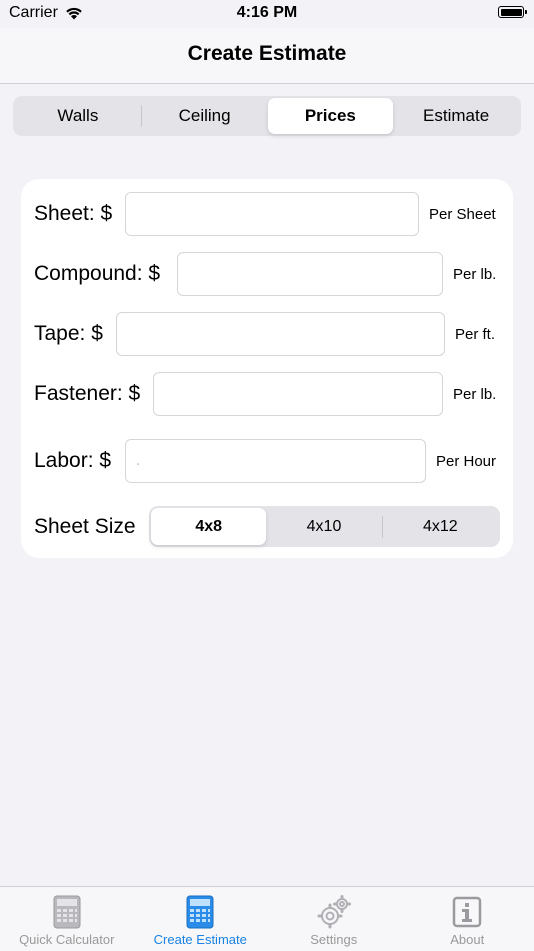 This screenshot has width=534, height=951. Describe the element at coordinates (466, 461) in the screenshot. I see `labor-price-unit: Per Hour` at that location.